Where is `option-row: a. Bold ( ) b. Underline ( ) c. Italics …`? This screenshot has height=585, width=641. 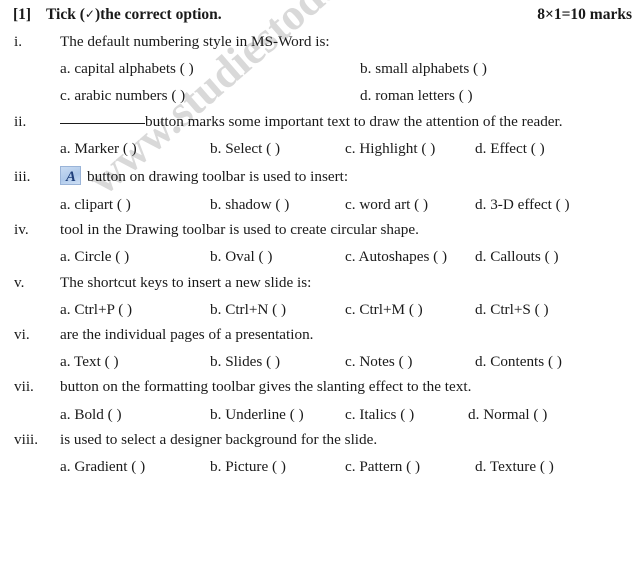
option-row: a. Bold ( ) b. Underline ( ) c. Italics … is located at coordinates (320, 414).